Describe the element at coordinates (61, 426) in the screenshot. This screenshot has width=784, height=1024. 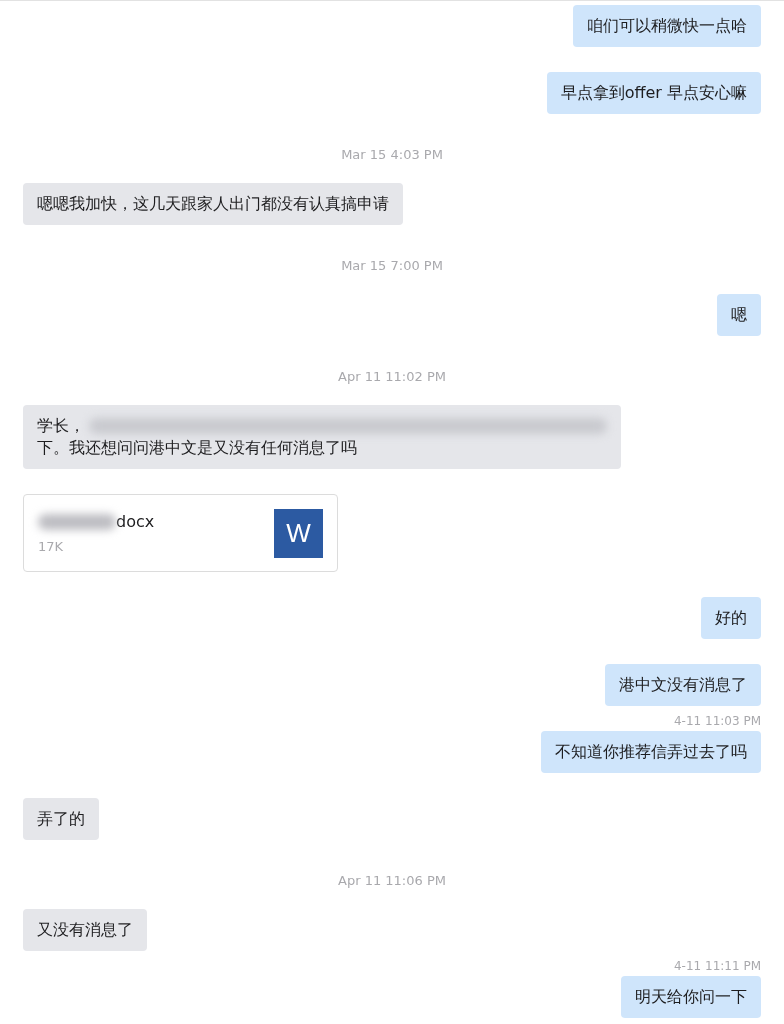
I see `message-text: 学长，` at that location.